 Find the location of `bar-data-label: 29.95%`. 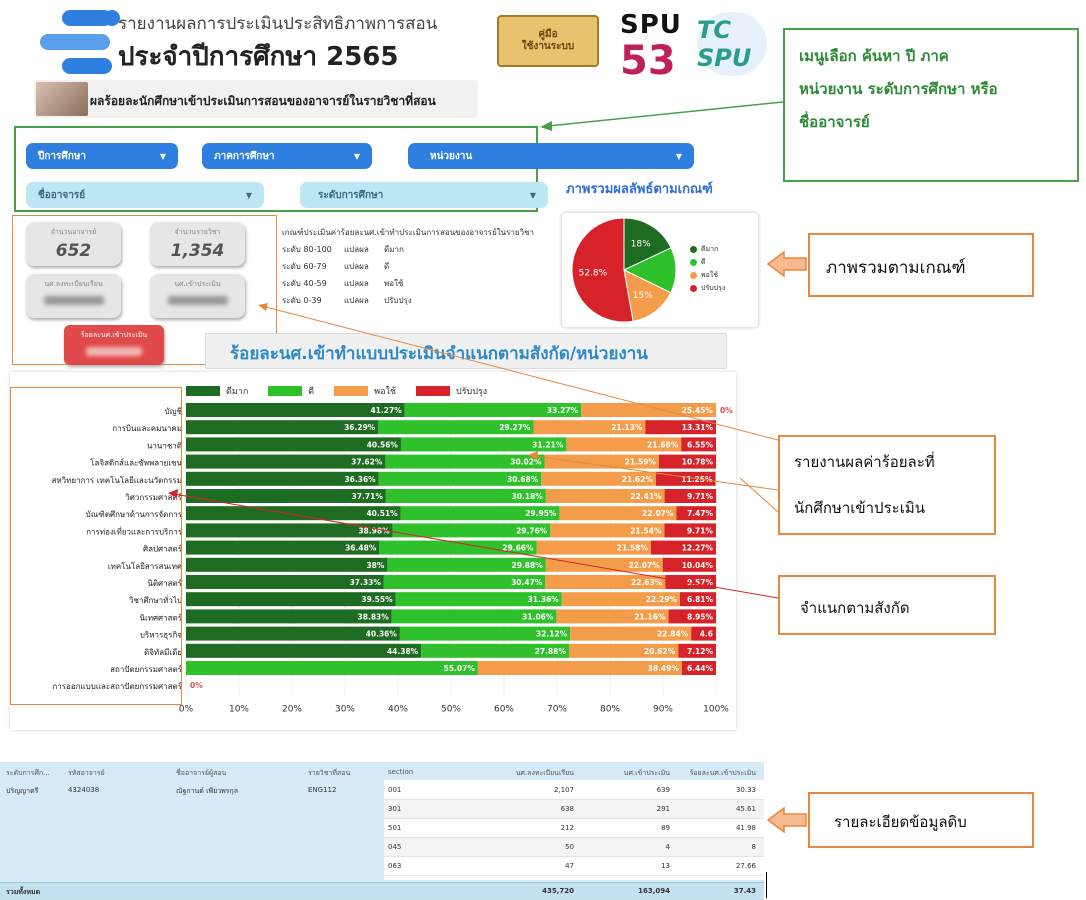

bar-data-label: 29.95% is located at coordinates (541, 513).